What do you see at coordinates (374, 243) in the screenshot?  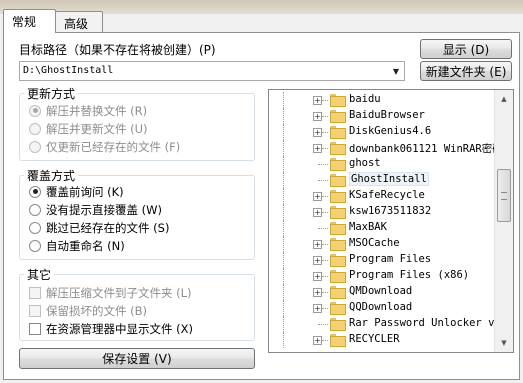 I see `tree-item-label: MSOCache` at bounding box center [374, 243].